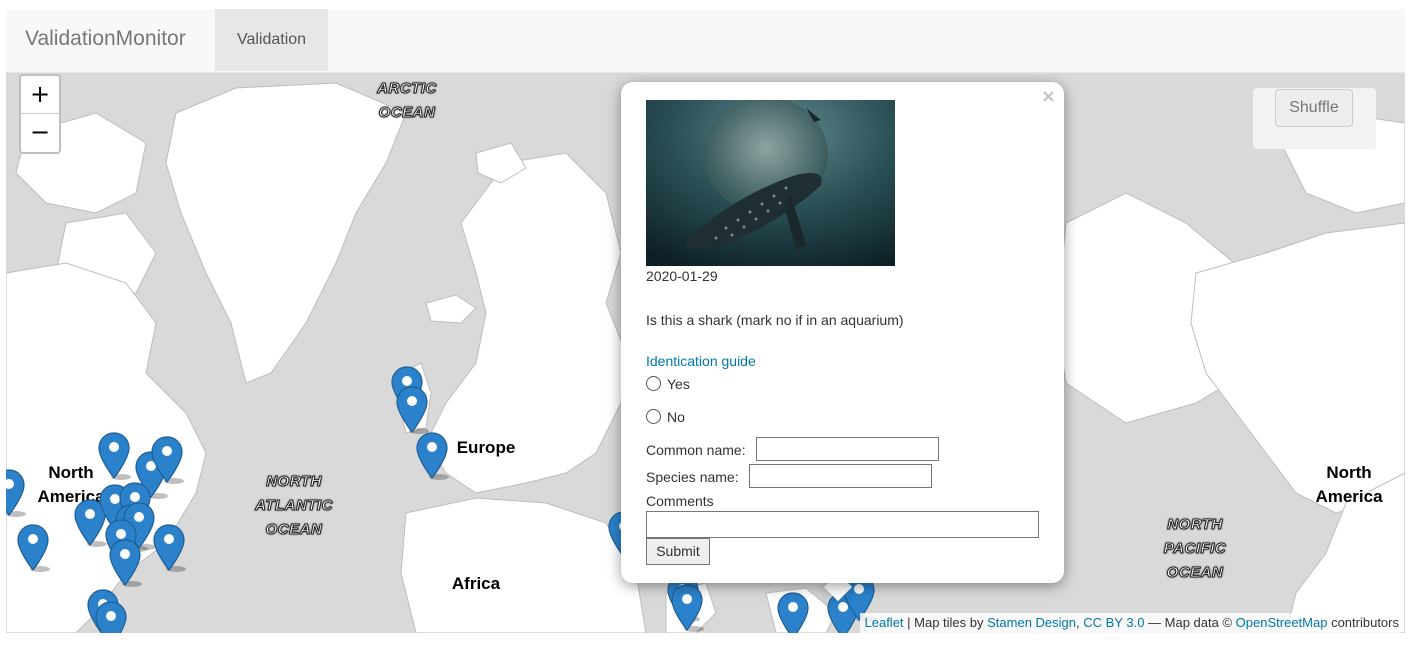  What do you see at coordinates (696, 450) in the screenshot?
I see `common-name-label: Common name:` at bounding box center [696, 450].